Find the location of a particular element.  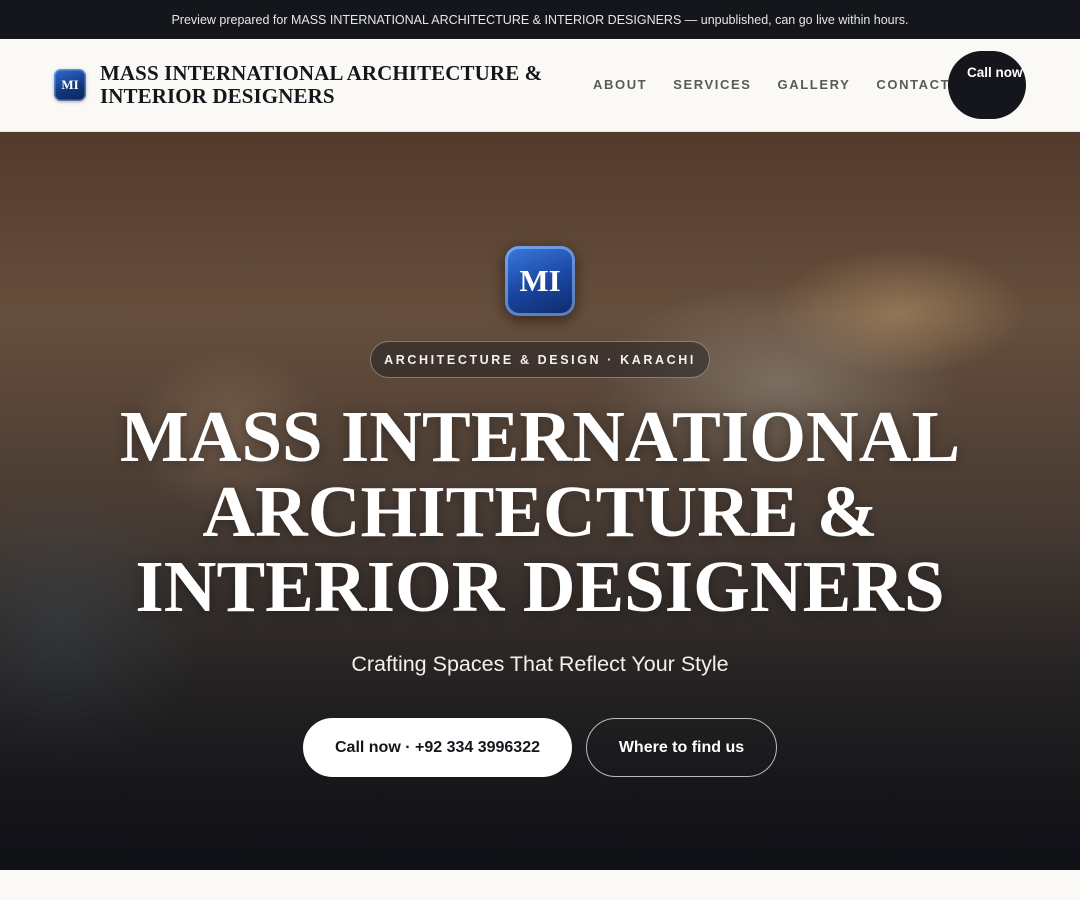

next-section is located at coordinates (540, 885).